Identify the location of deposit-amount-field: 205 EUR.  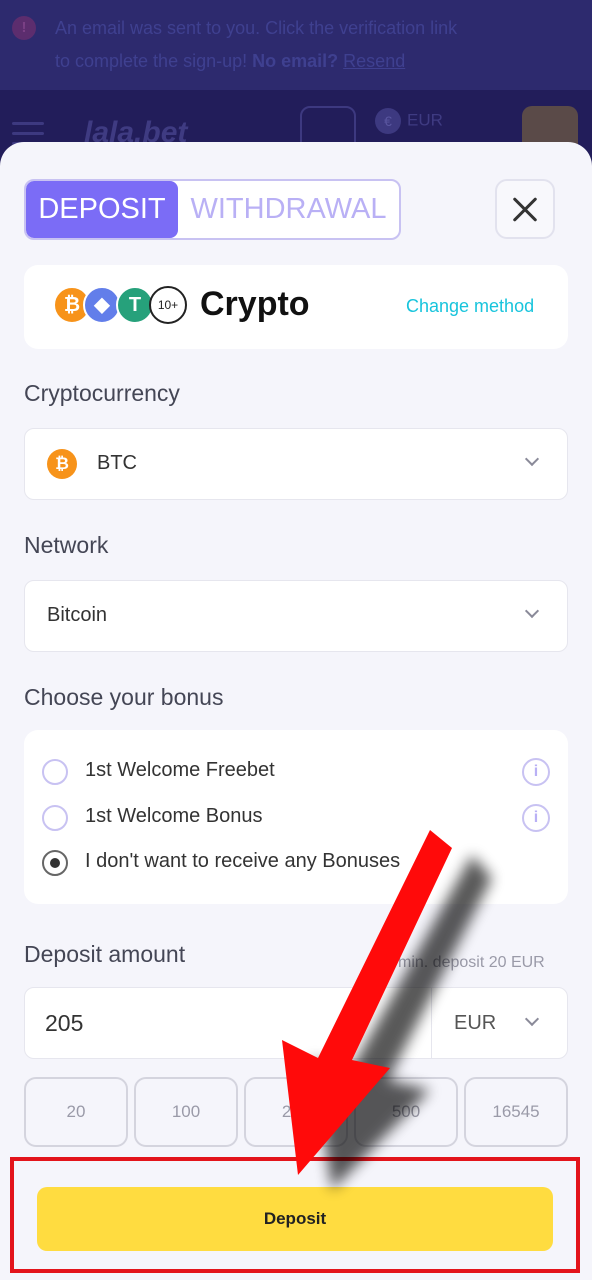
(296, 1023).